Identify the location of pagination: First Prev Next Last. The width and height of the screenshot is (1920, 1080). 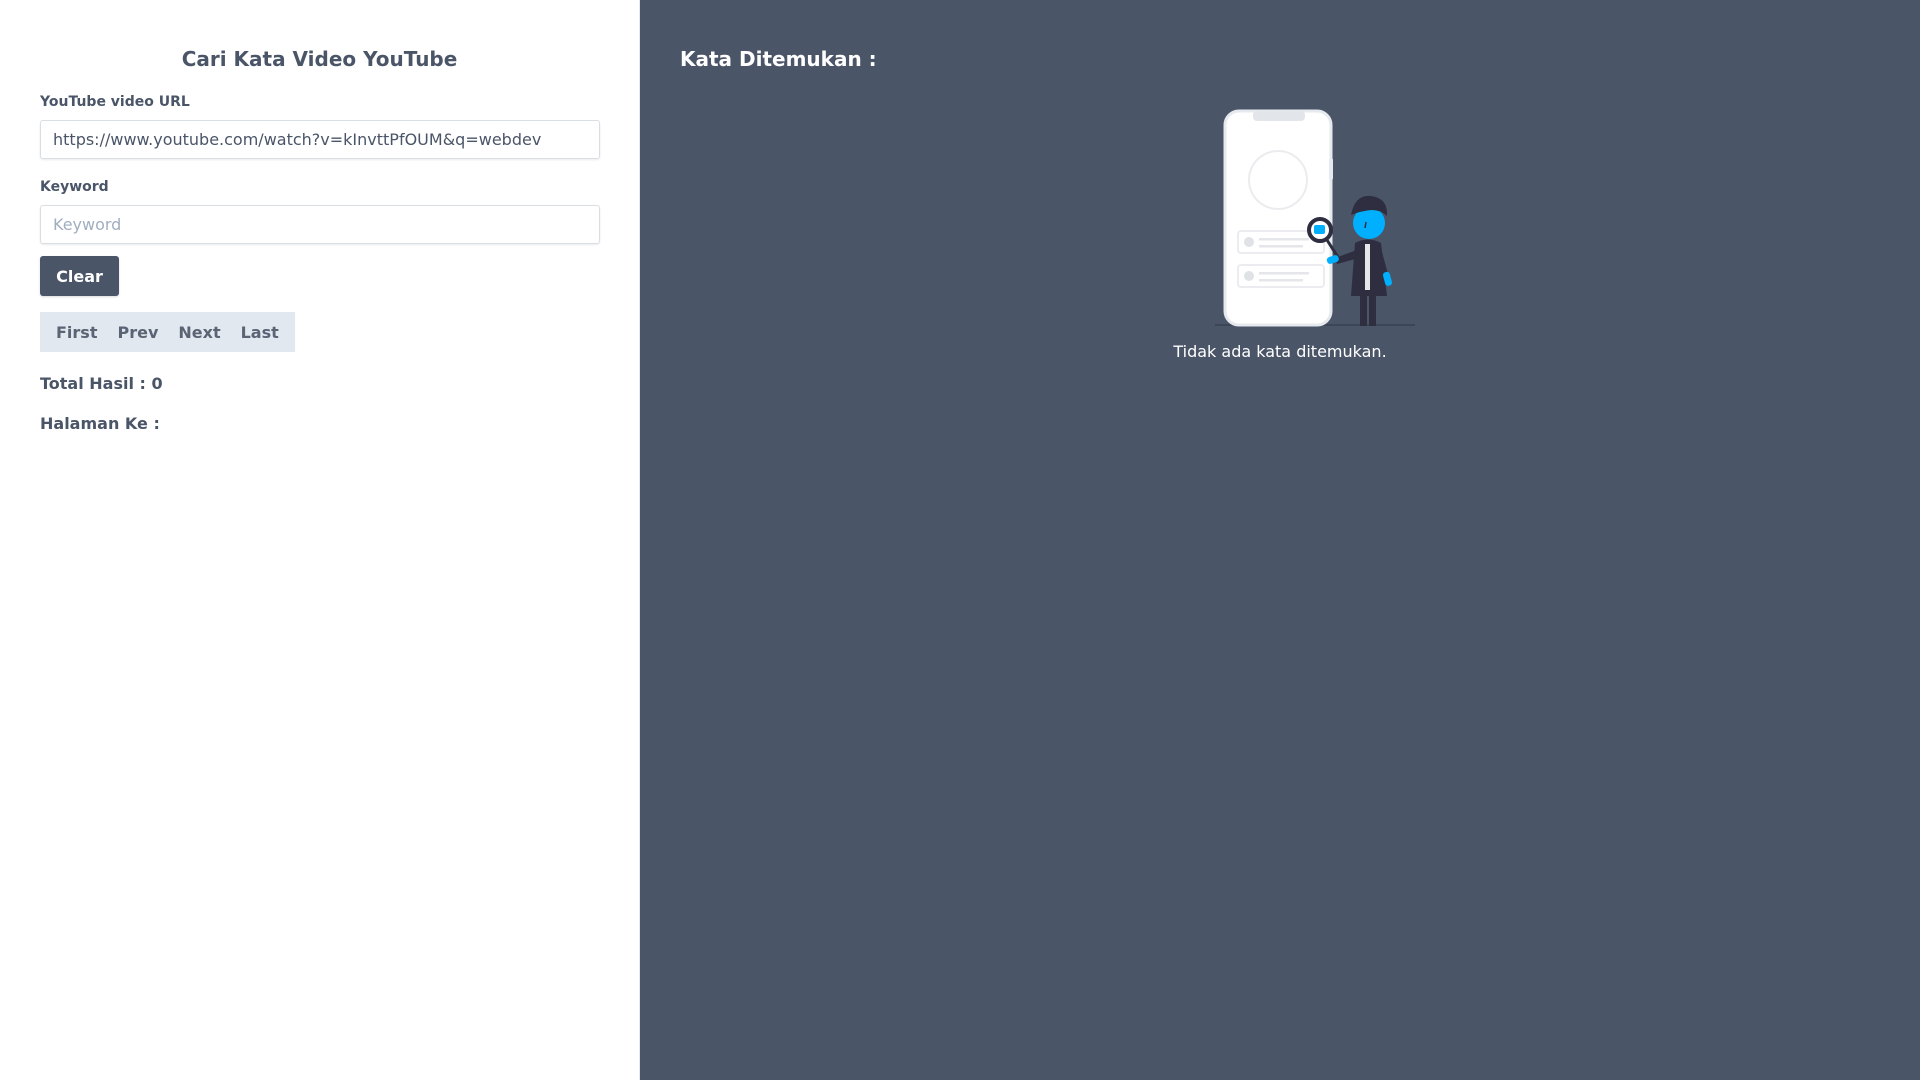
(167, 332).